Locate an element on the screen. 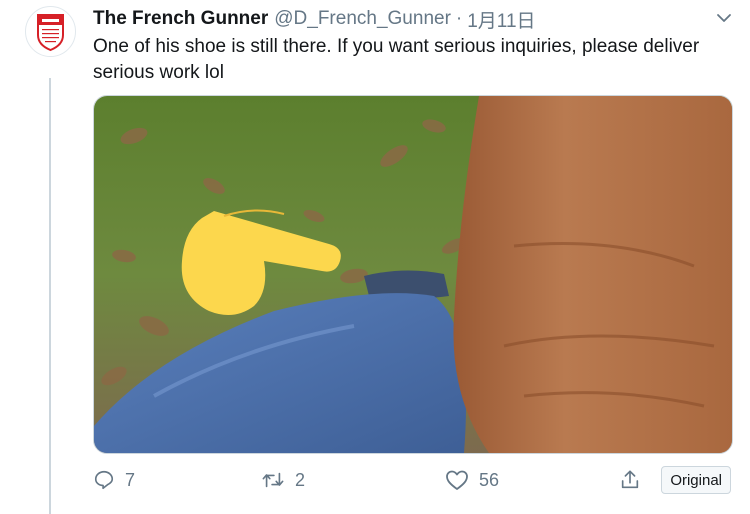 The height and width of the screenshot is (514, 750). share-button is located at coordinates (630, 480).